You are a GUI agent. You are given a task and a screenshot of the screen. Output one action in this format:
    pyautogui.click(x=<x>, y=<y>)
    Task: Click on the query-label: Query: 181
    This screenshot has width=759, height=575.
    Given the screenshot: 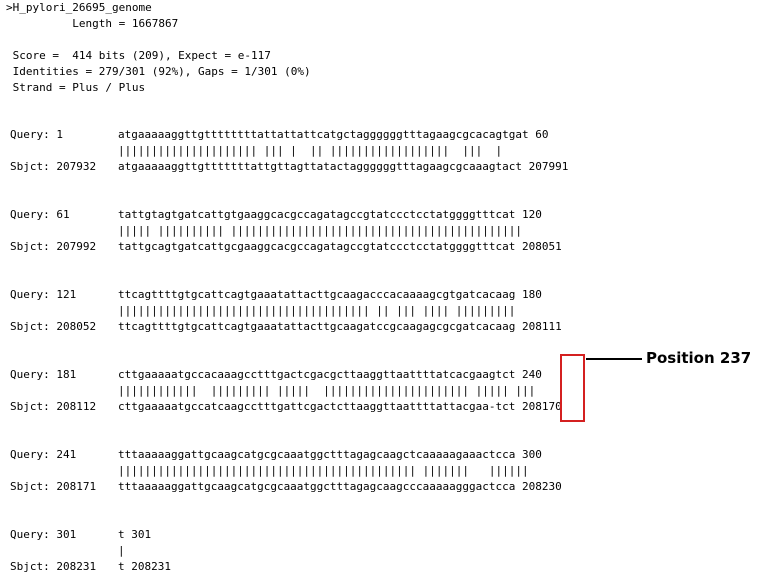 What is the action you would take?
    pyautogui.click(x=43, y=374)
    